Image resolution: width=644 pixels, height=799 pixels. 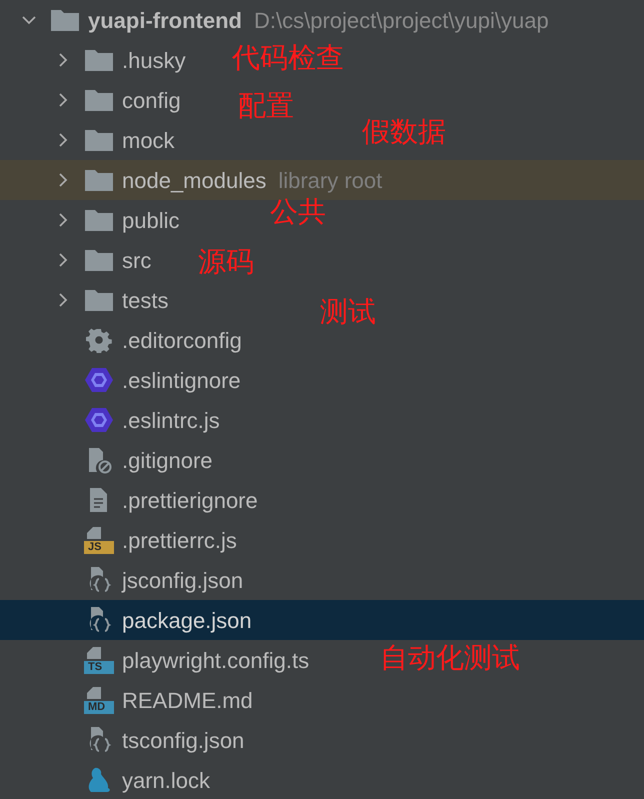 I want to click on gear-icon, so click(x=99, y=340).